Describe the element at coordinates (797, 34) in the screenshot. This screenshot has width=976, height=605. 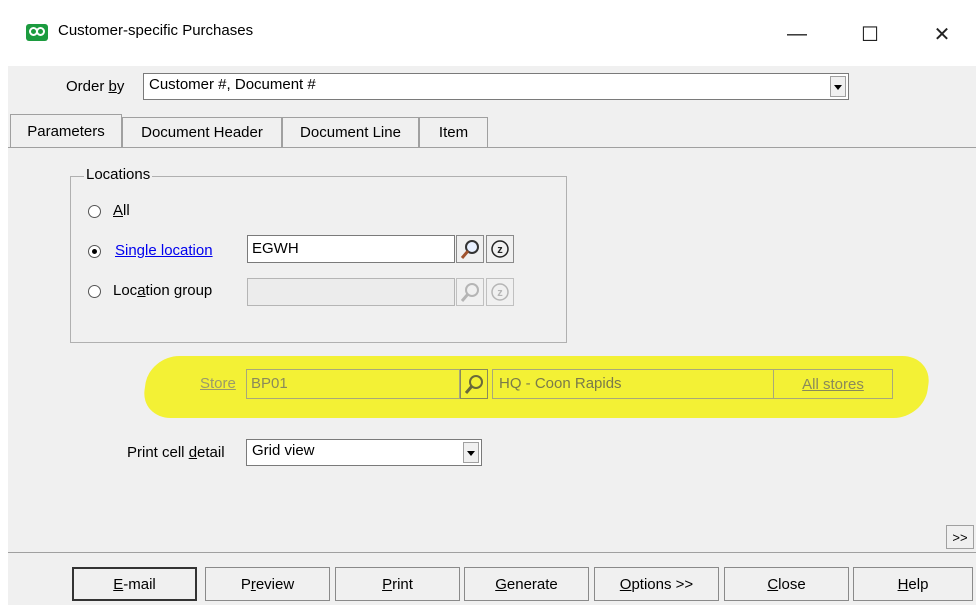
I see `minimize-button: —` at that location.